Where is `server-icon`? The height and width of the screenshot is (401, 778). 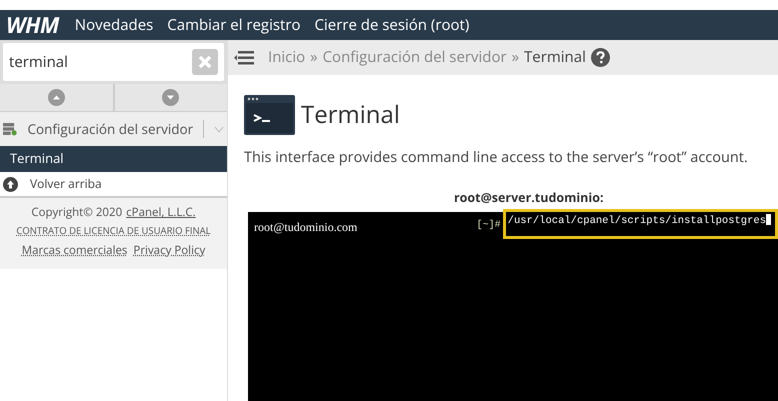 server-icon is located at coordinates (10, 129).